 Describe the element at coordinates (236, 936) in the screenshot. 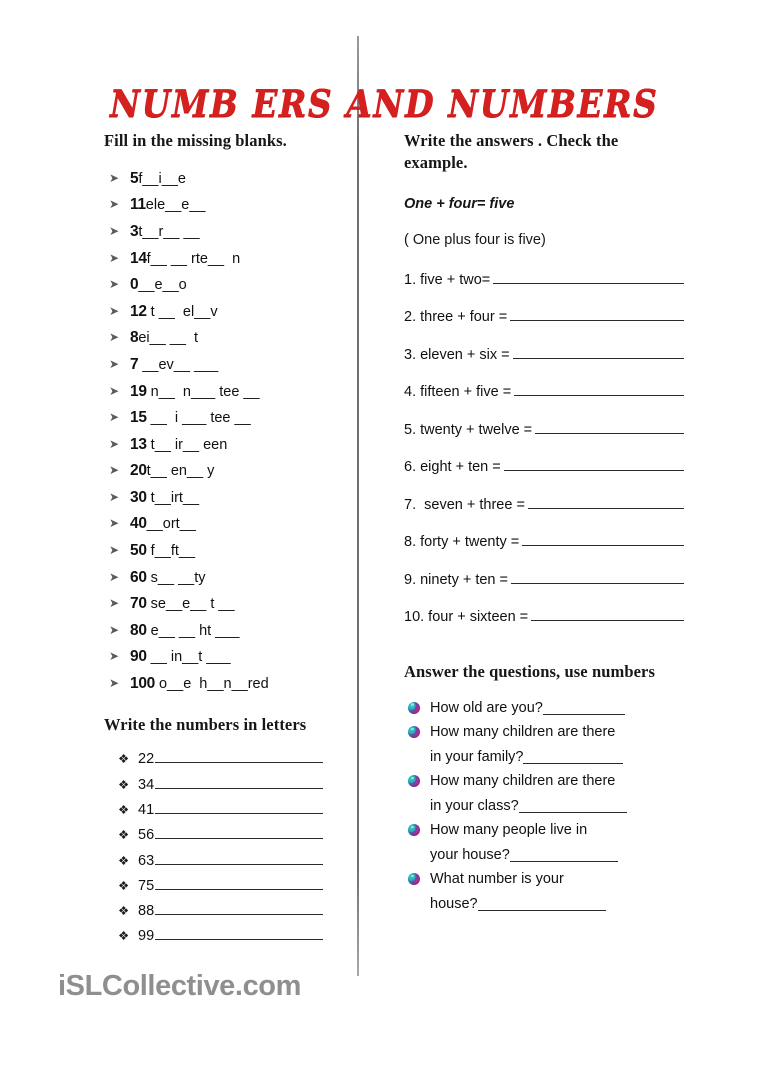

I see `list-item: ❖ 99` at that location.